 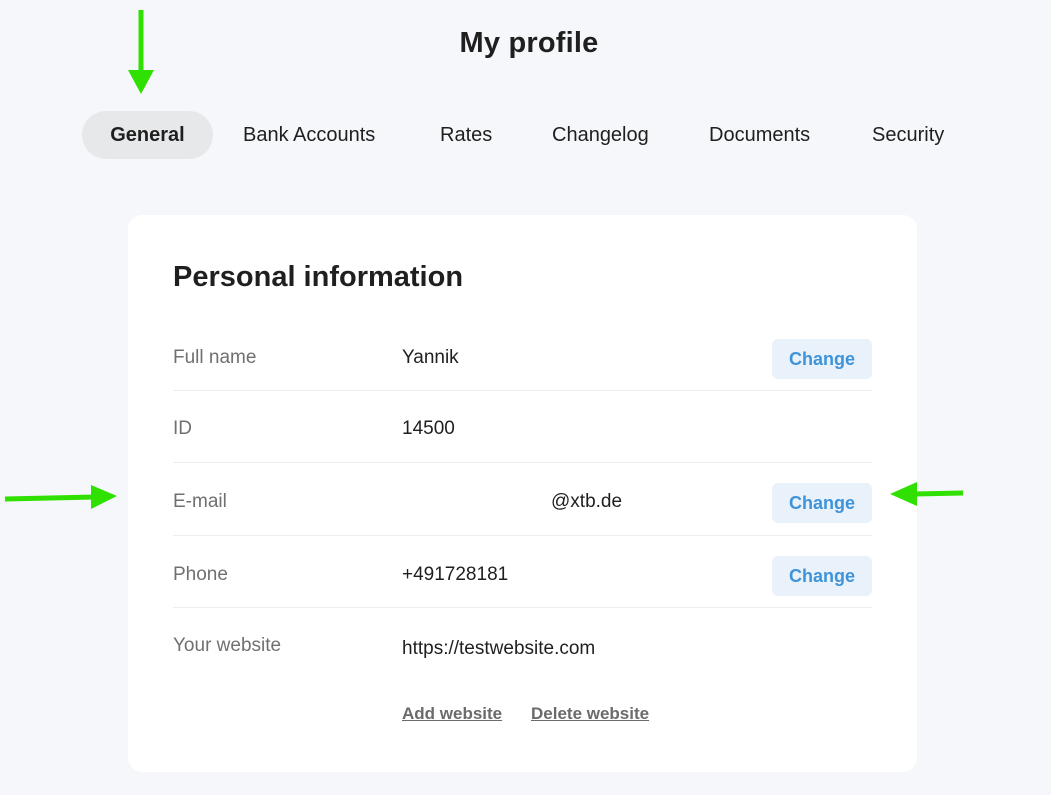 What do you see at coordinates (430, 357) in the screenshot?
I see `full-name-value: Yannik` at bounding box center [430, 357].